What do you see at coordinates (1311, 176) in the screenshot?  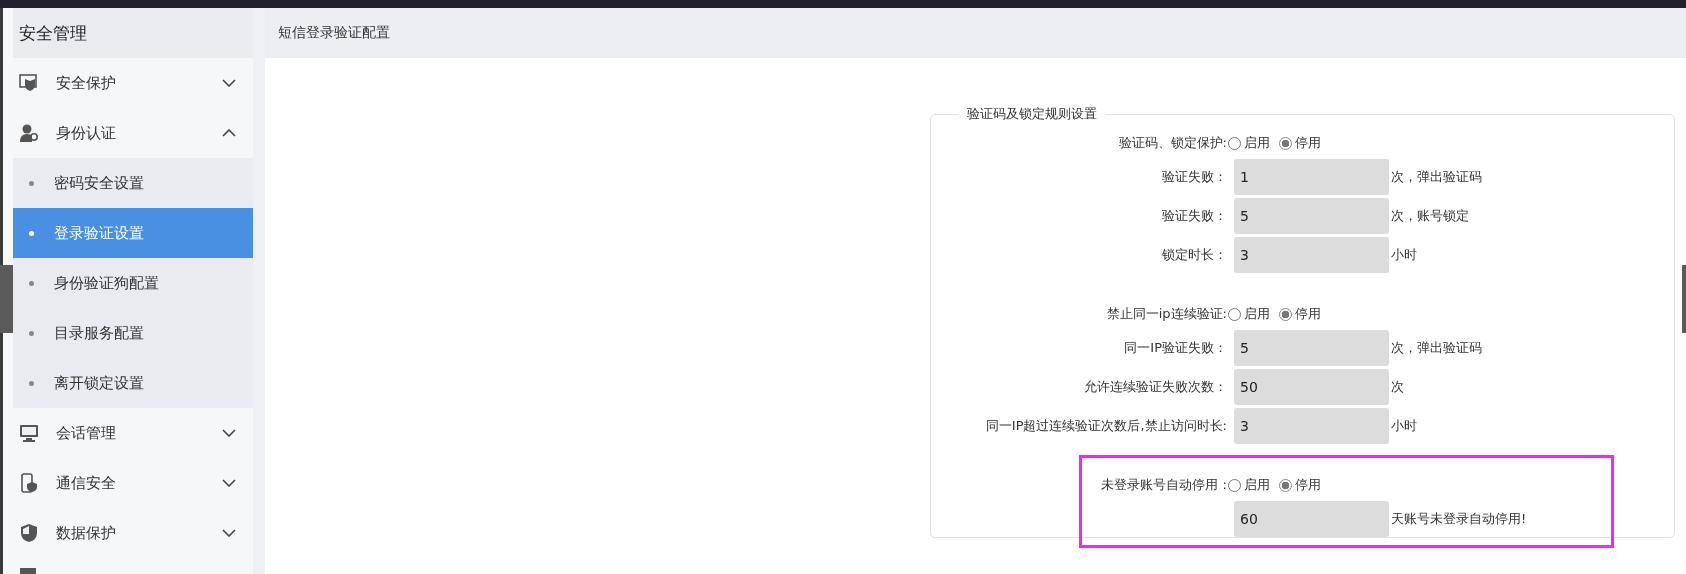 I see `input-field: 1` at bounding box center [1311, 176].